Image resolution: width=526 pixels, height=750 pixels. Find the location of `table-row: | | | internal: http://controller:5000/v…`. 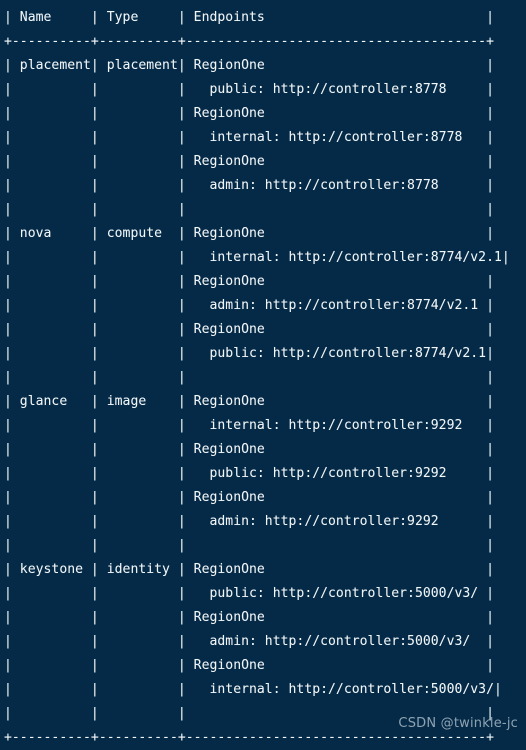

table-row: | | | internal: http://controller:5000/v… is located at coordinates (253, 689).